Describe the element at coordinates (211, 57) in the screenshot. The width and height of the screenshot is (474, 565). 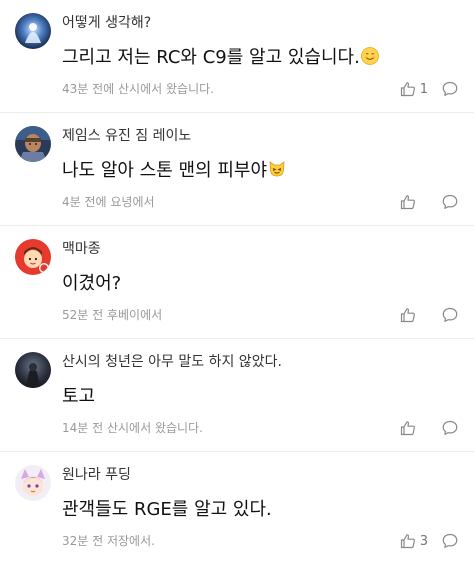
I see `comment-text: 그리고 저는 RC와 C9를 알고 있습니다.` at that location.